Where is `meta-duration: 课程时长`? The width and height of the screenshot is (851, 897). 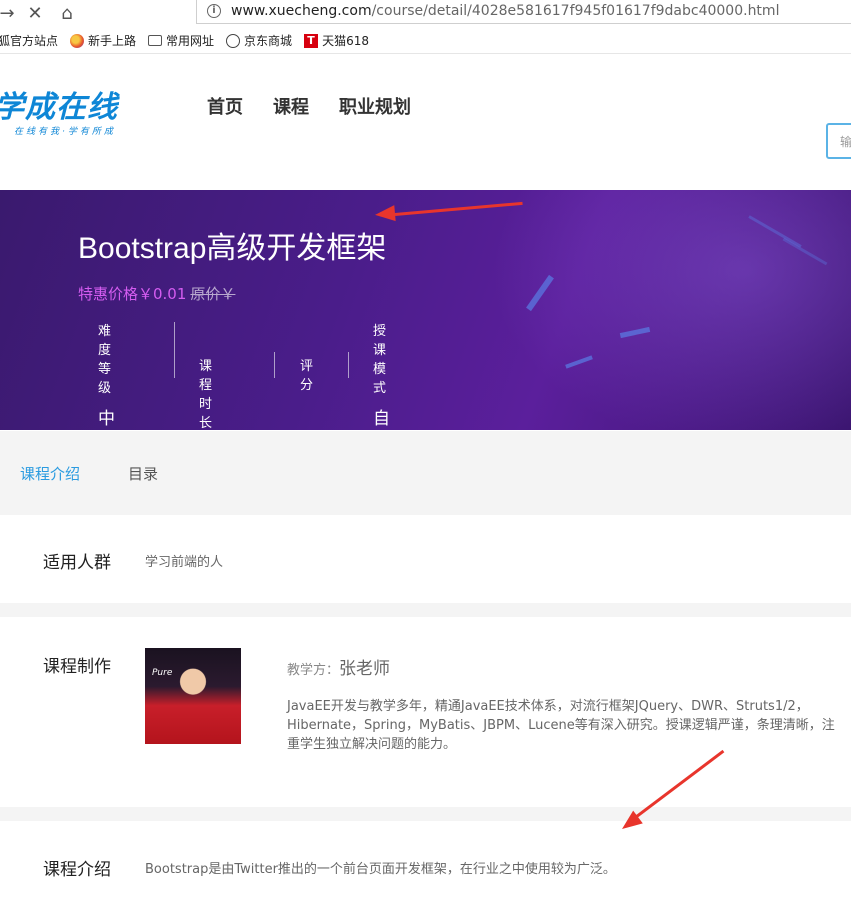 meta-duration: 课程时长 is located at coordinates (205, 392).